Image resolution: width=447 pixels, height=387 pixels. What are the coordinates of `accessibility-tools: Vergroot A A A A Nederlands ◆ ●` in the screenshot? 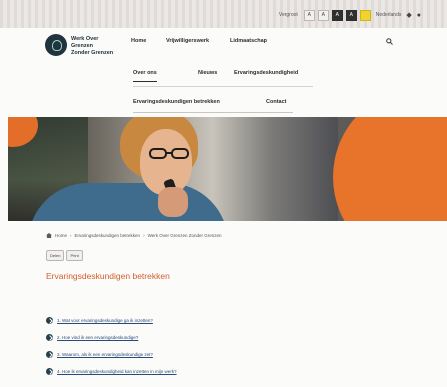 It's located at (350, 15).